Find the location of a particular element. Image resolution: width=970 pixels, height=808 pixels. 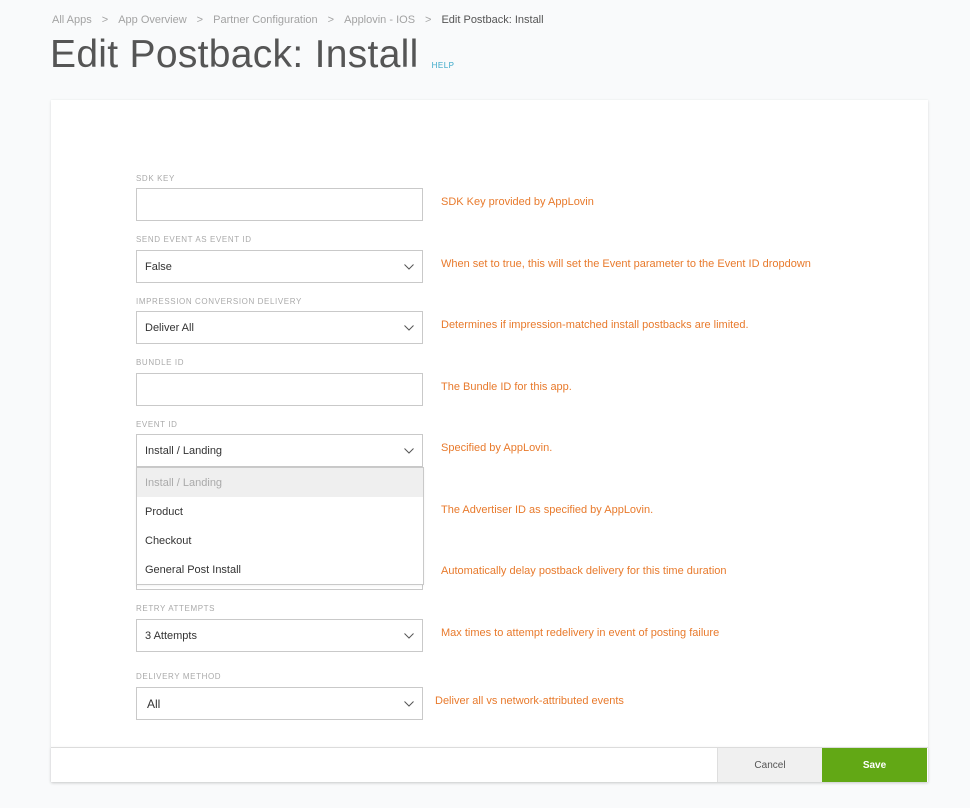

send-event-as-event-id-select: False is located at coordinates (279, 266).